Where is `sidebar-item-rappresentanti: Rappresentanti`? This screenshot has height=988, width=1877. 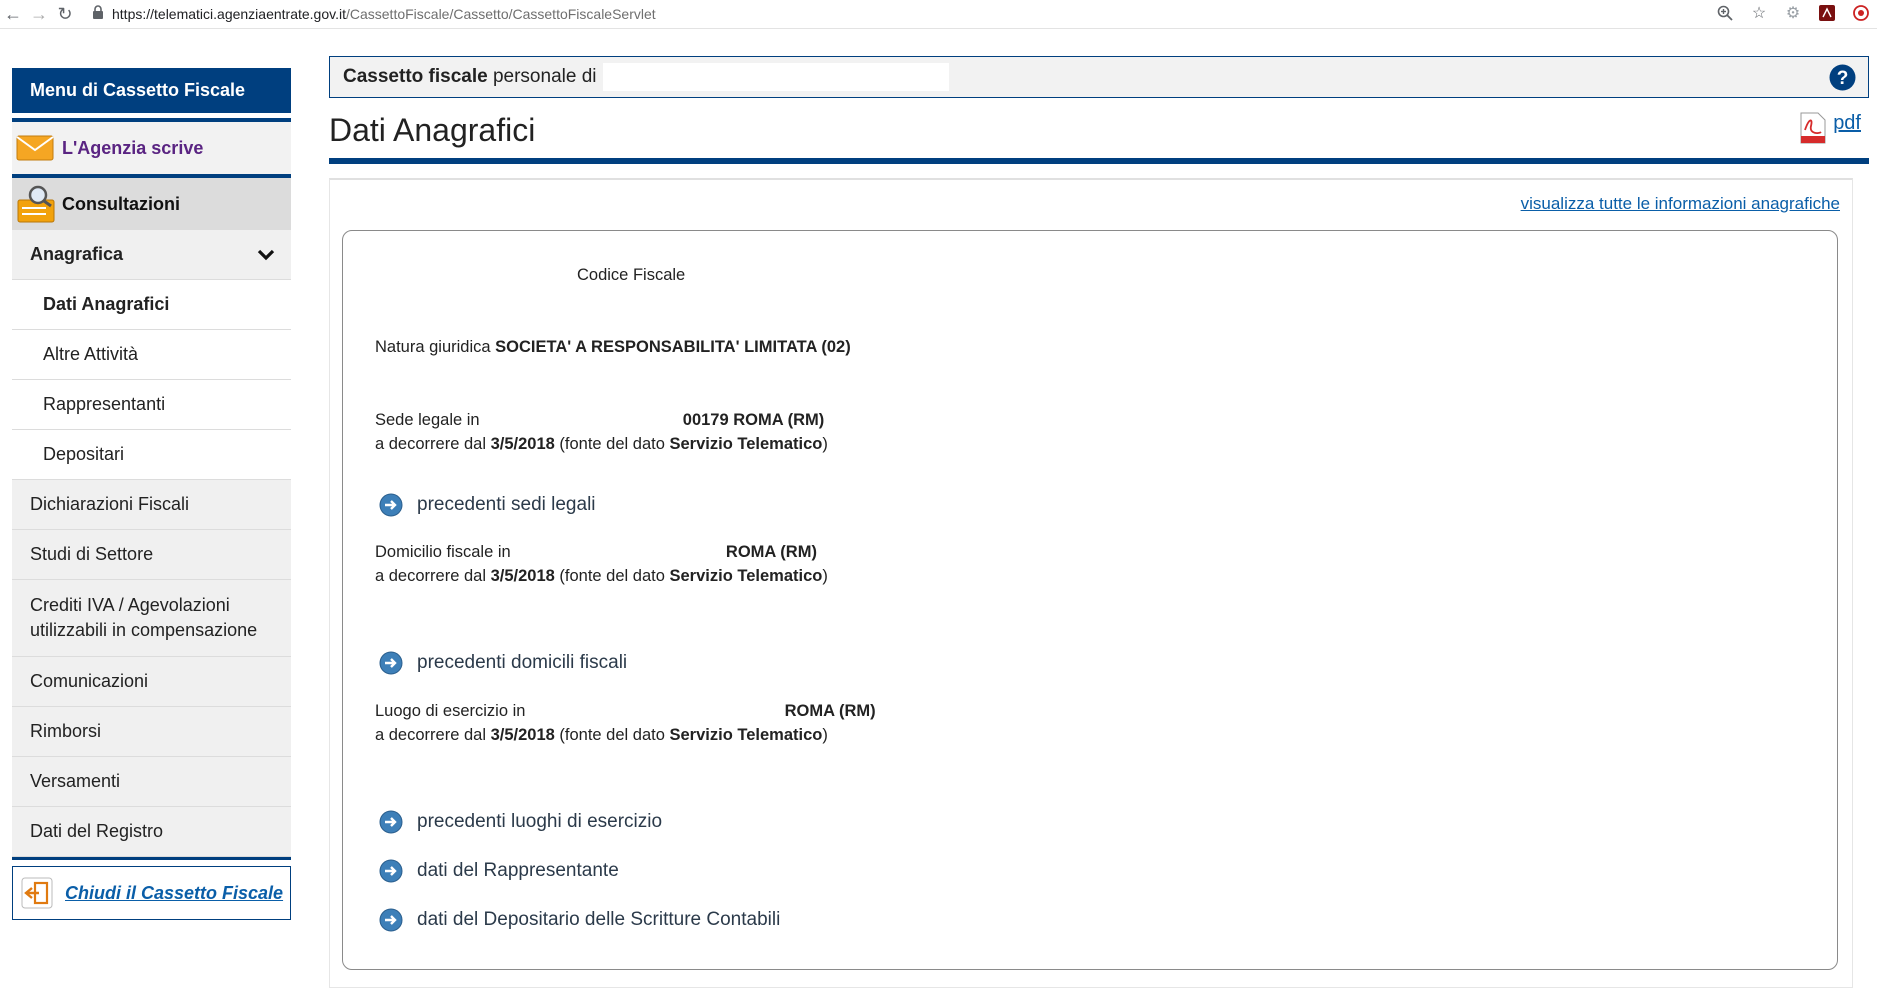
sidebar-item-rappresentanti: Rappresentanti is located at coordinates (151, 405).